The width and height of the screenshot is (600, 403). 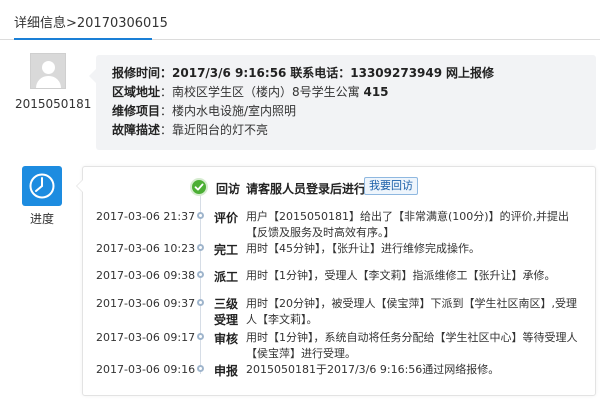 What do you see at coordinates (226, 339) in the screenshot?
I see `event-type: 审核` at bounding box center [226, 339].